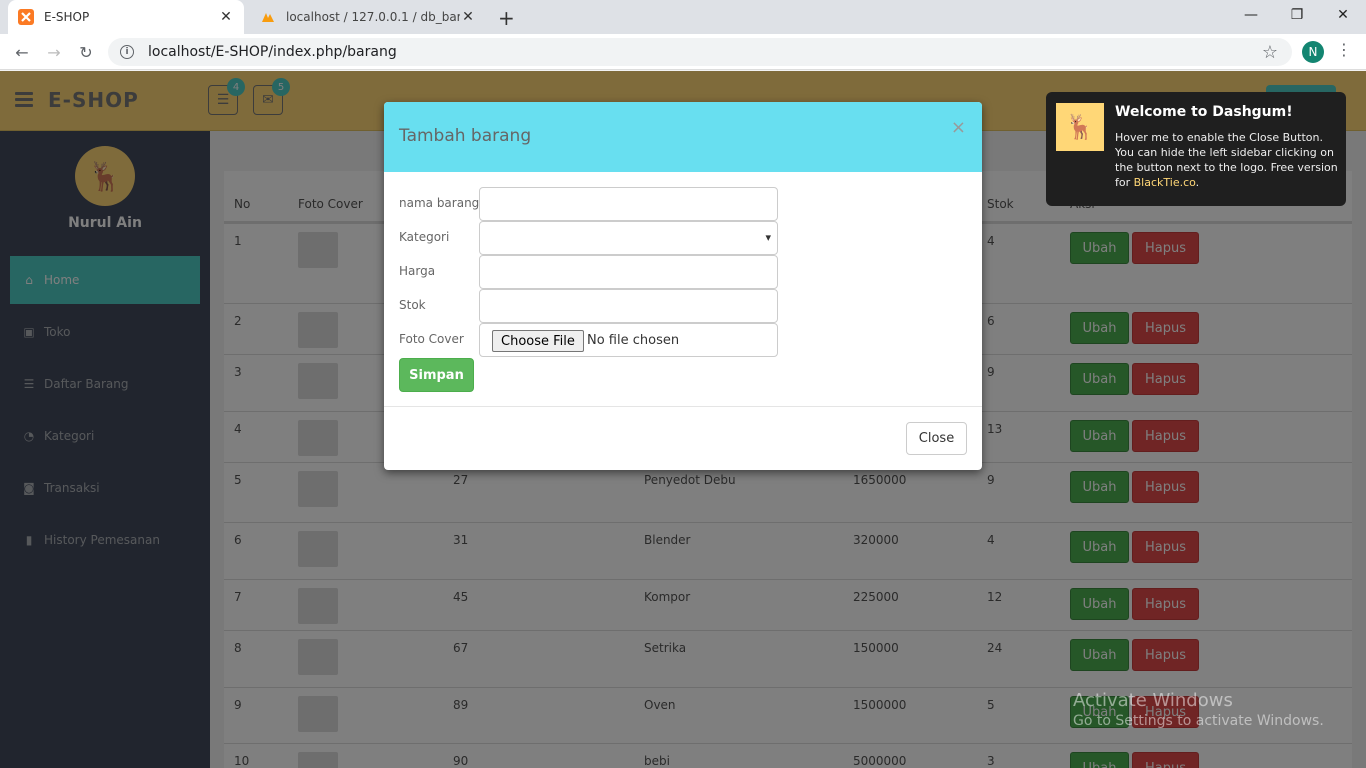 The height and width of the screenshot is (768, 1366). Describe the element at coordinates (628, 306) in the screenshot. I see `stok-input` at that location.